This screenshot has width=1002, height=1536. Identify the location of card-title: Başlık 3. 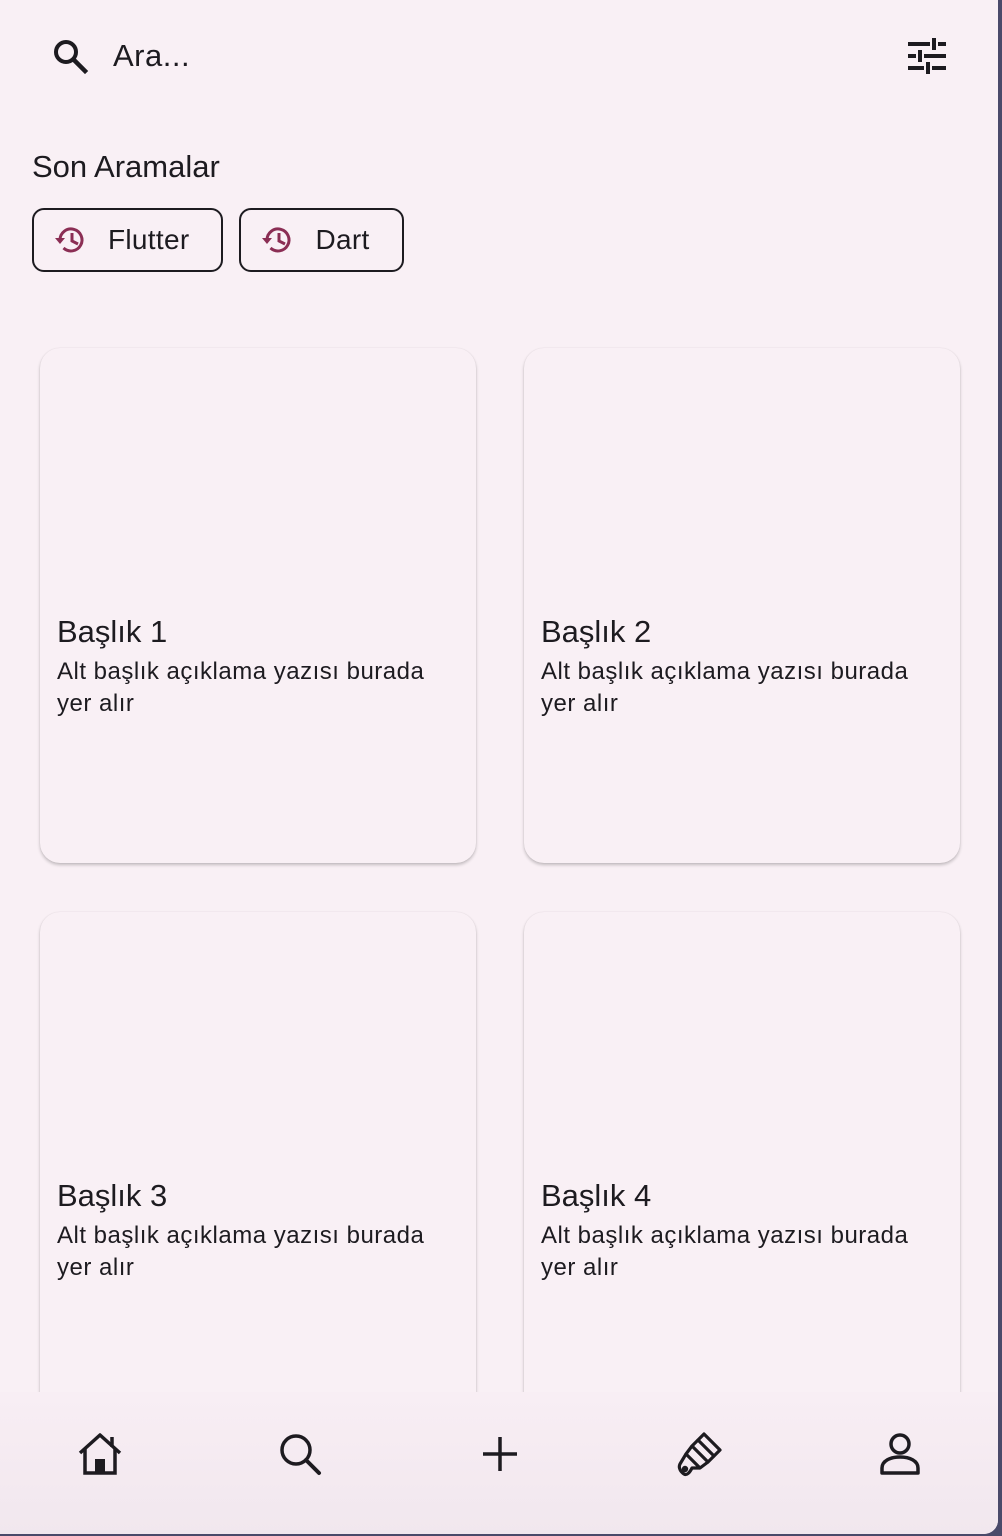
(112, 1195).